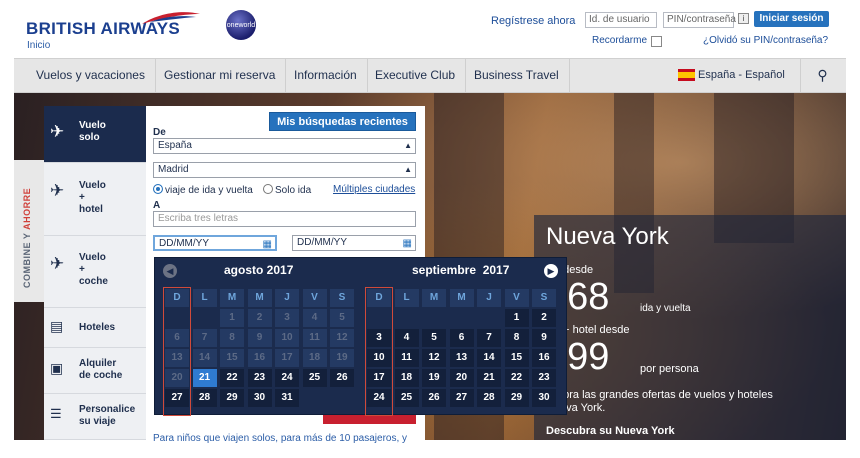 This screenshot has width=860, height=458. What do you see at coordinates (220, 75) in the screenshot?
I see `nav-item-manage-booking: Gestionar mi reserva` at bounding box center [220, 75].